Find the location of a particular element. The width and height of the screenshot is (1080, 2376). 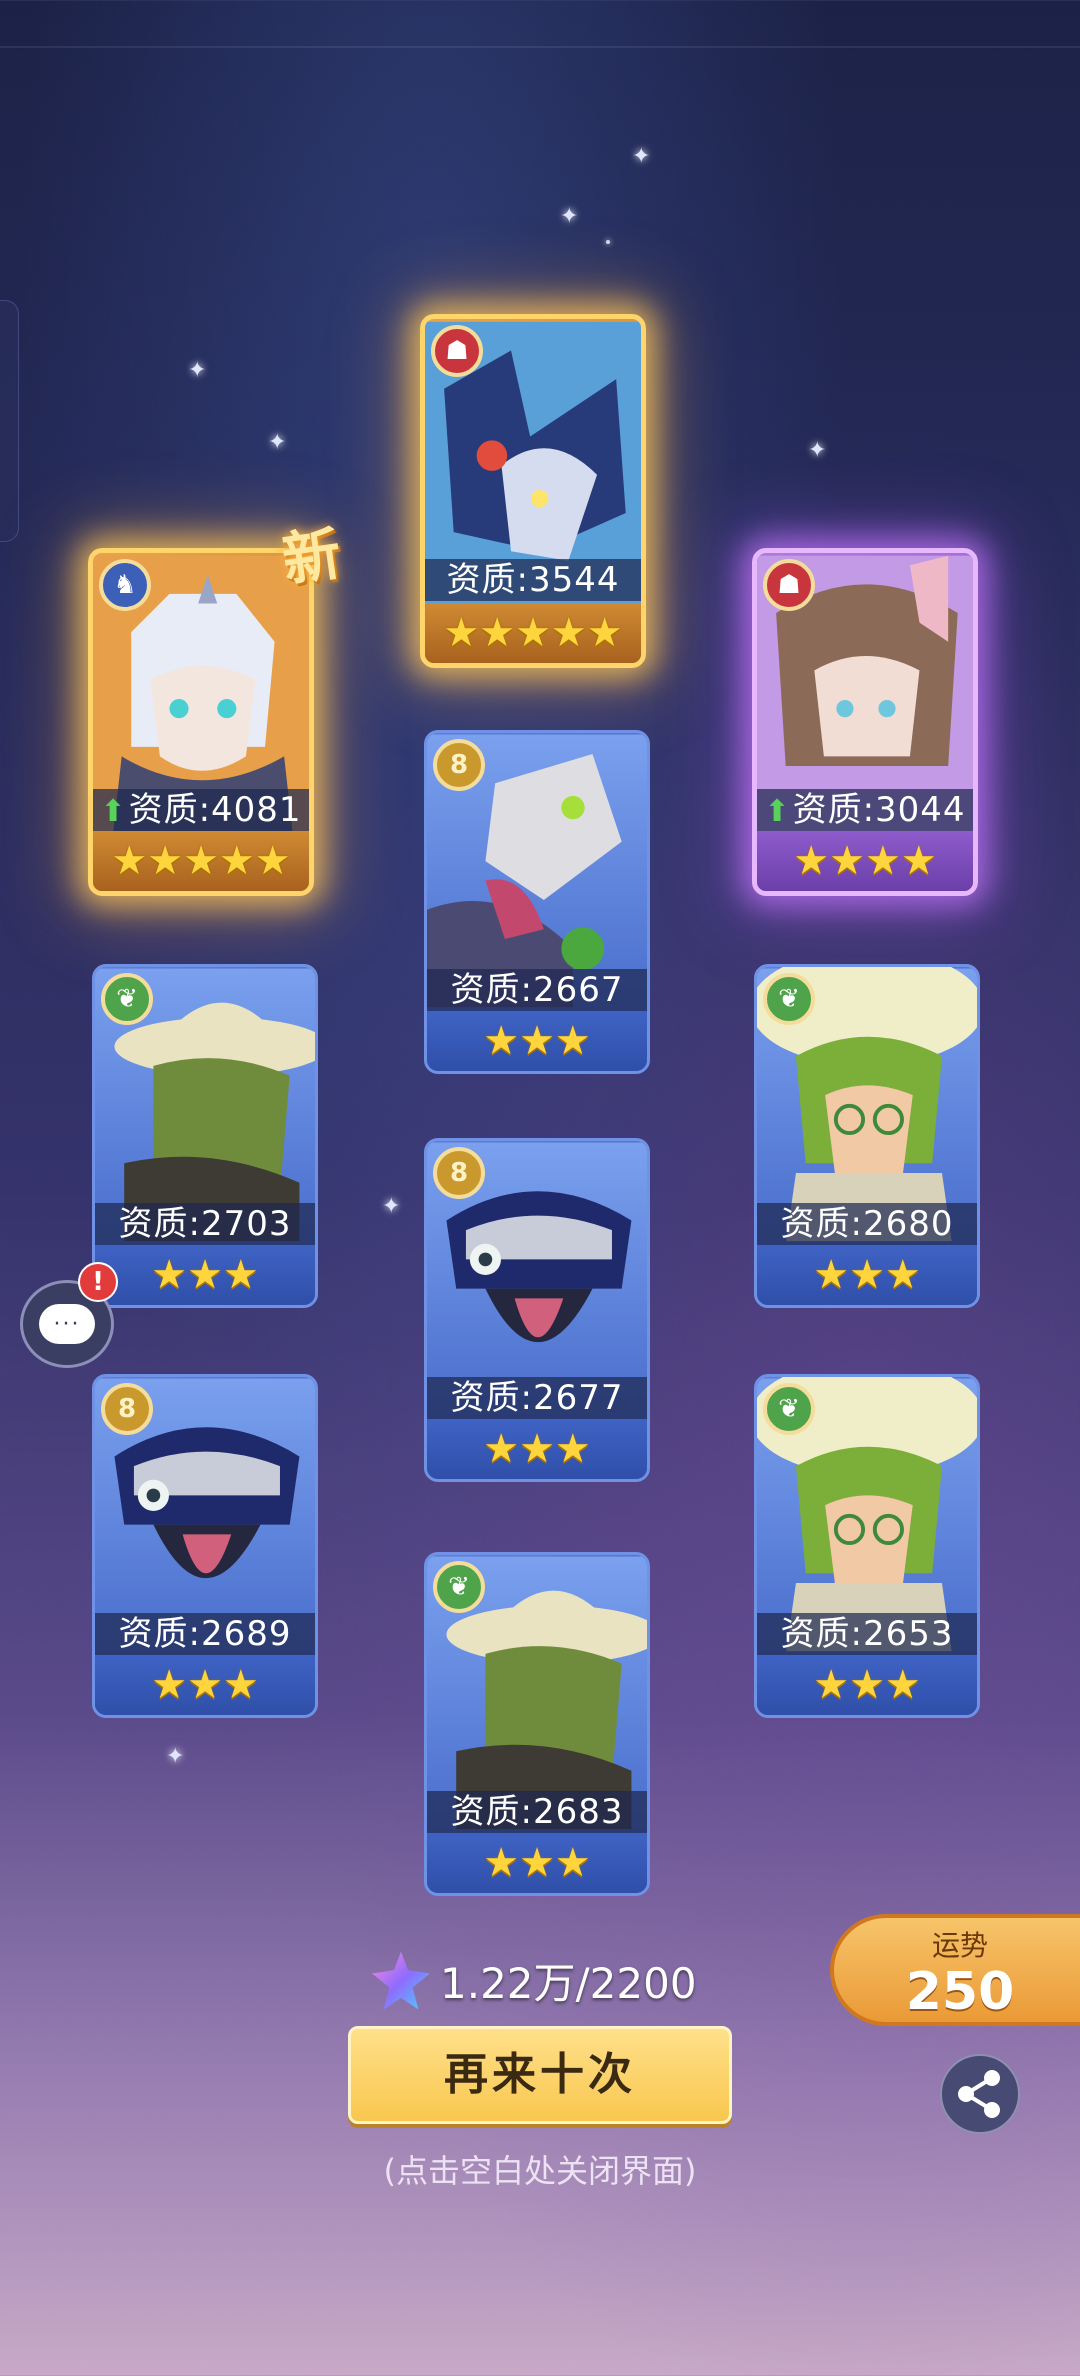

hero-card: ❦ 资质:2680 ★★★ is located at coordinates (867, 1136).